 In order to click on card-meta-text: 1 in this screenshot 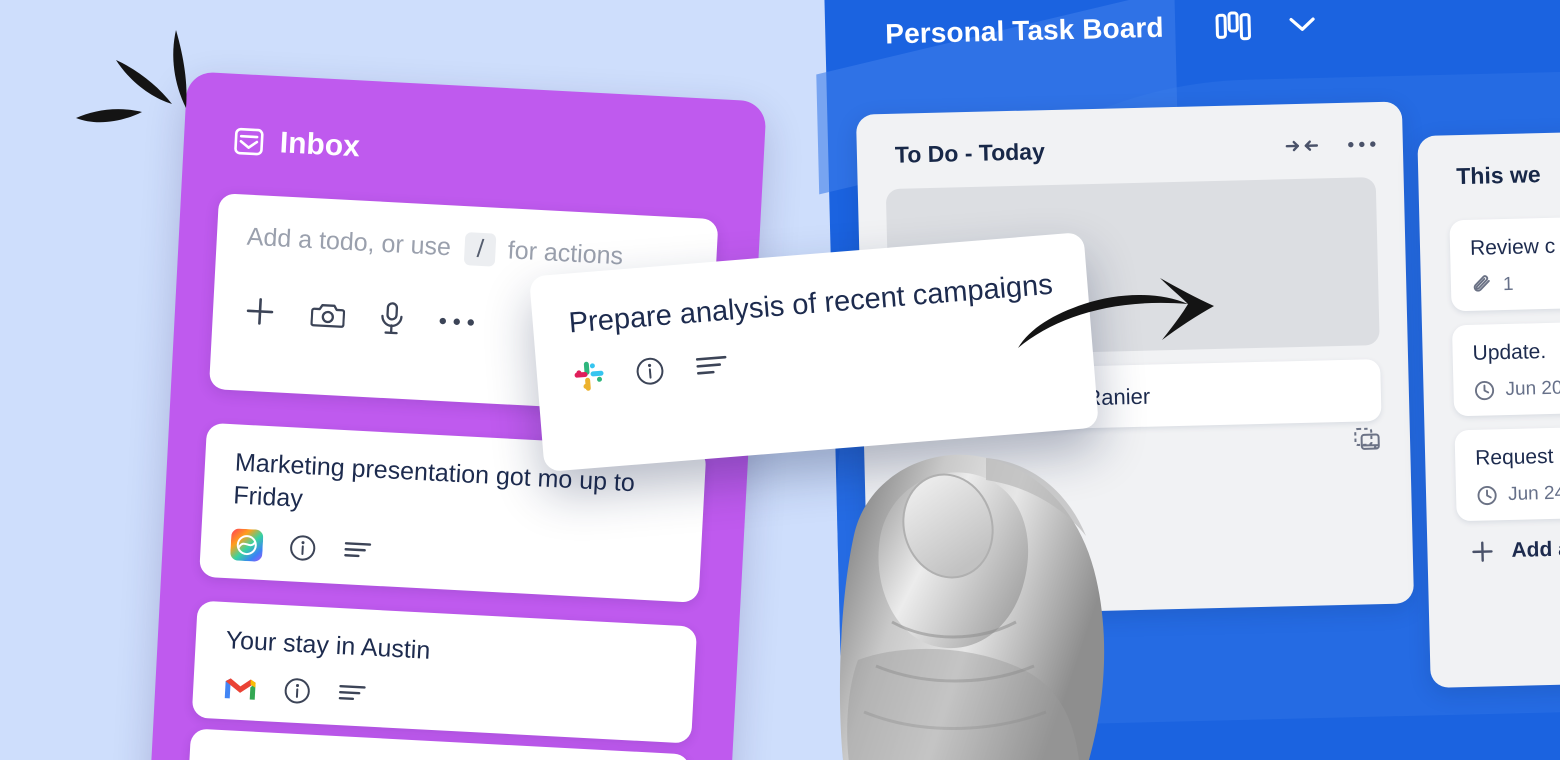, I will do `click(1508, 284)`.